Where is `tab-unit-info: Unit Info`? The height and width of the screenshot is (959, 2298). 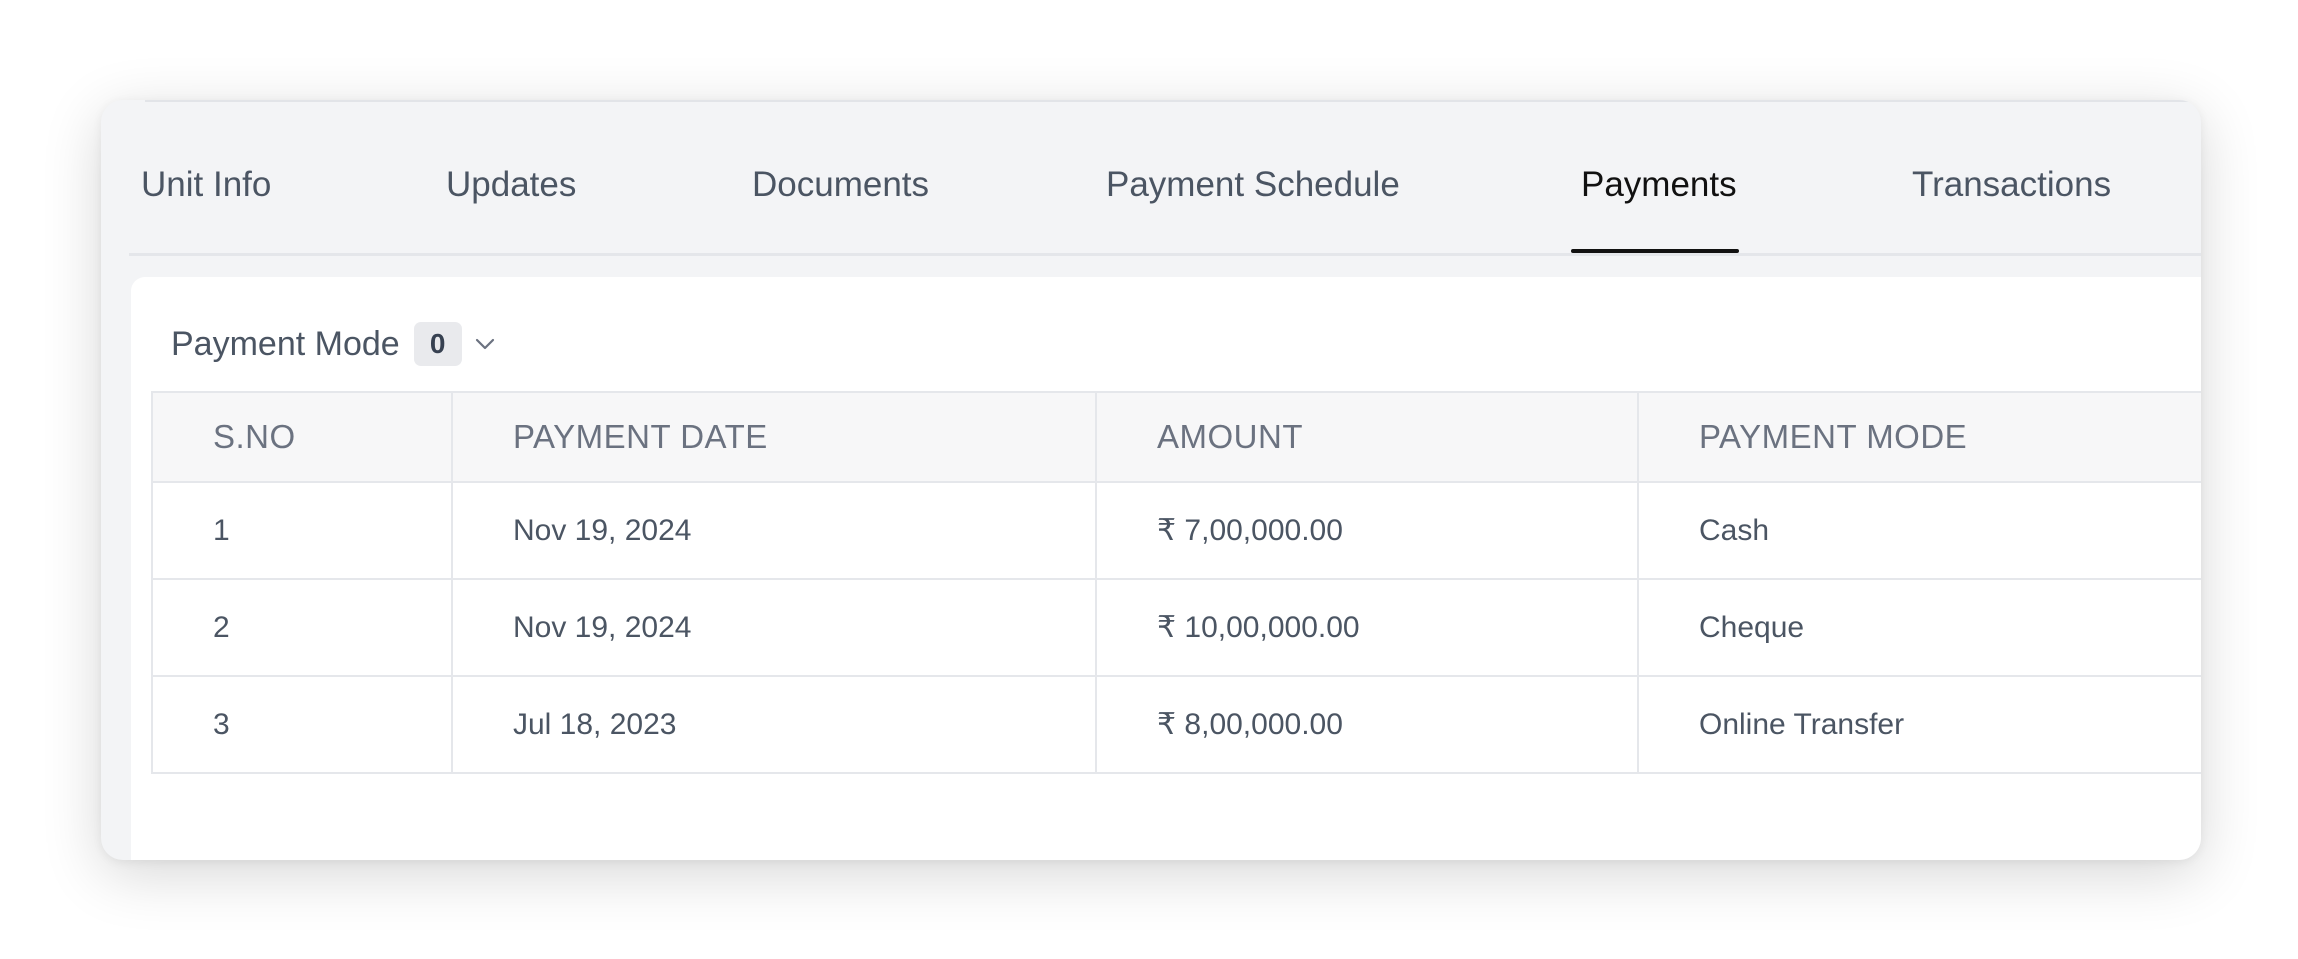
tab-unit-info: Unit Info is located at coordinates (206, 176).